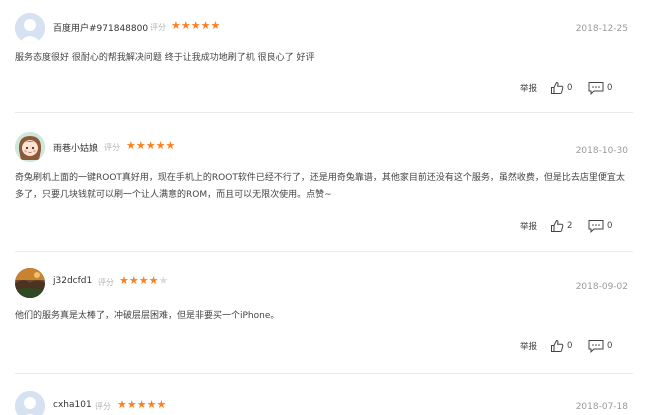 The width and height of the screenshot is (650, 415). I want to click on review-date: 2018-12-25, so click(601, 29).